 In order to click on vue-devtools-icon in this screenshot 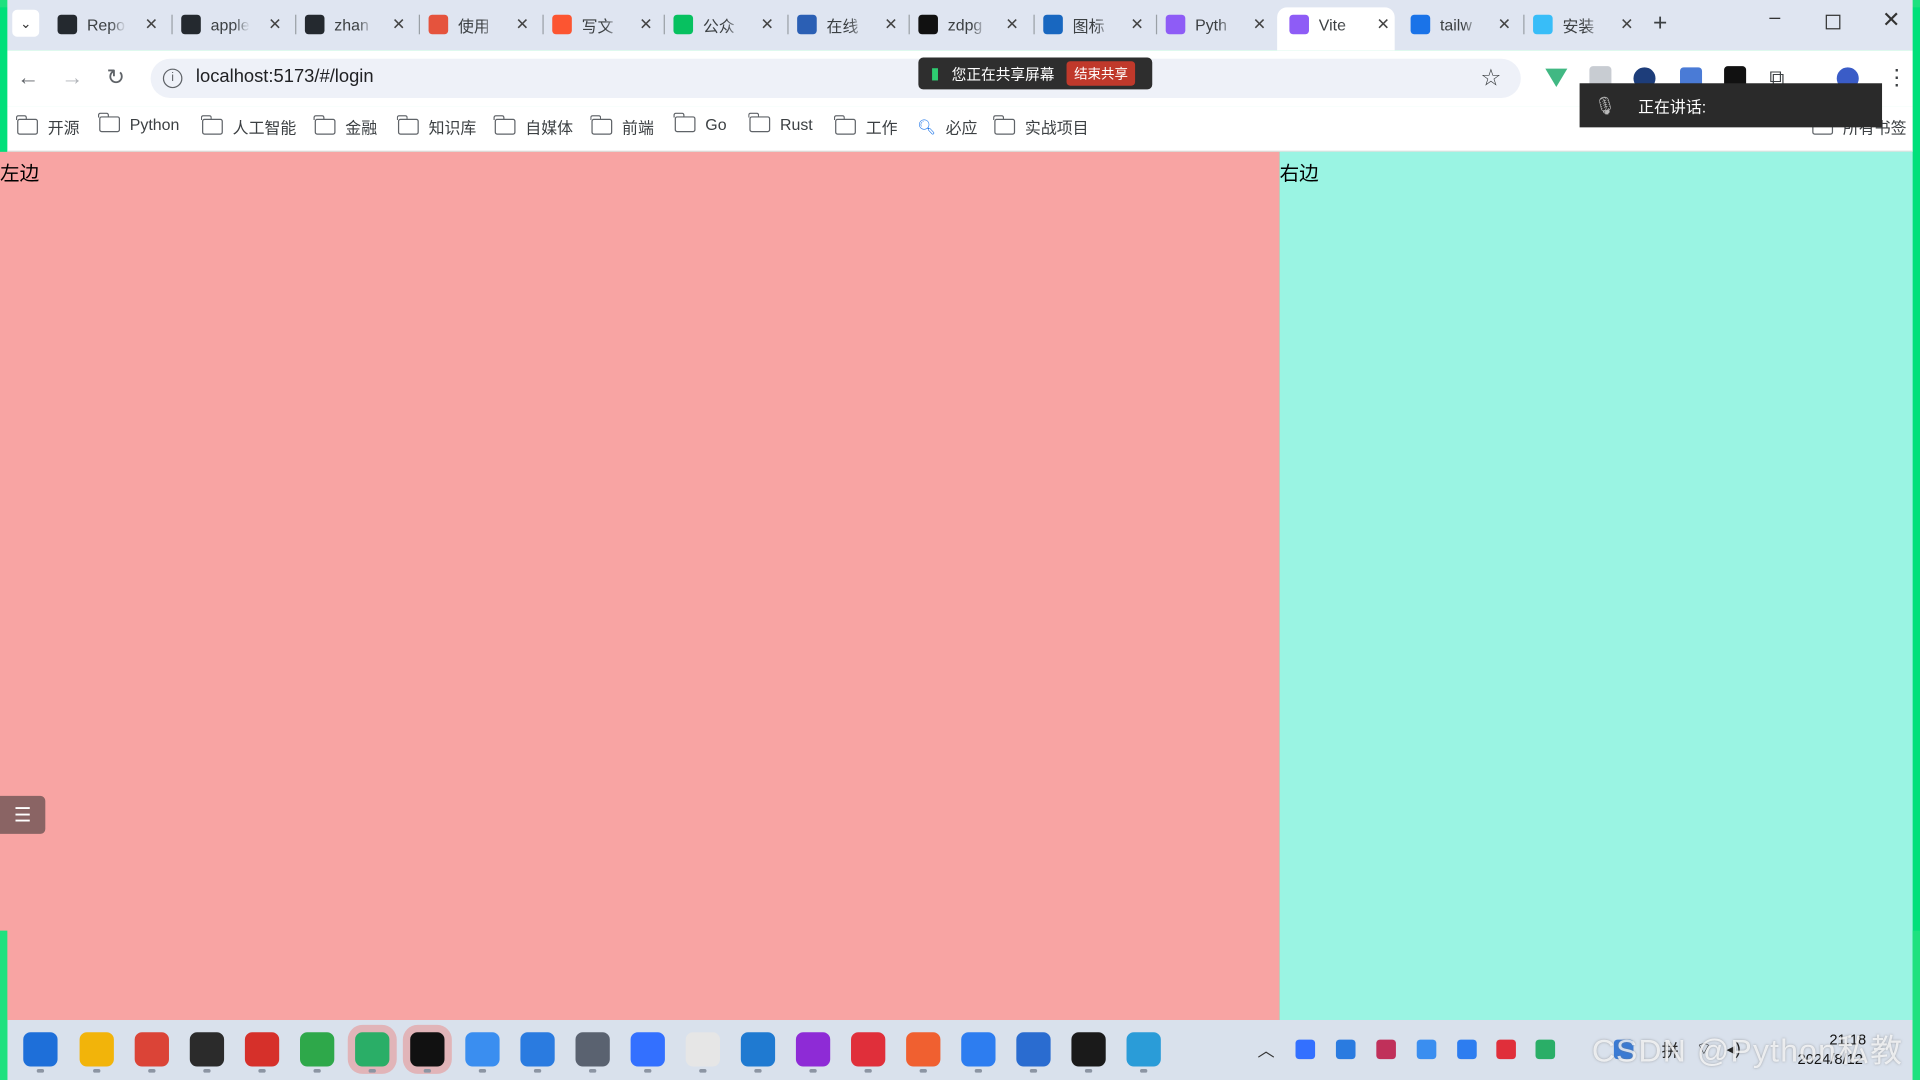, I will do `click(1556, 77)`.